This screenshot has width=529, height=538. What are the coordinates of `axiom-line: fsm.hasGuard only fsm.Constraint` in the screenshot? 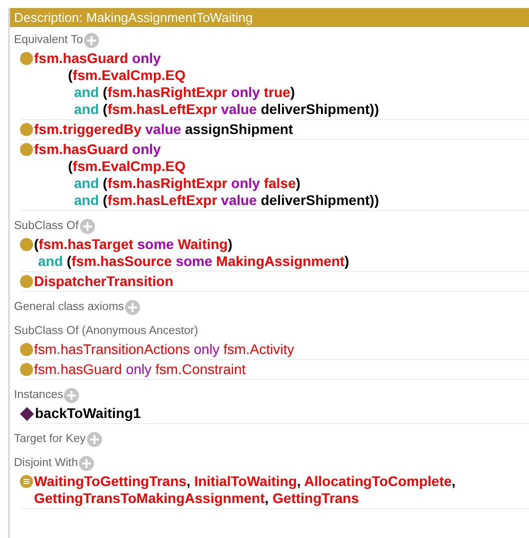 It's located at (140, 369).